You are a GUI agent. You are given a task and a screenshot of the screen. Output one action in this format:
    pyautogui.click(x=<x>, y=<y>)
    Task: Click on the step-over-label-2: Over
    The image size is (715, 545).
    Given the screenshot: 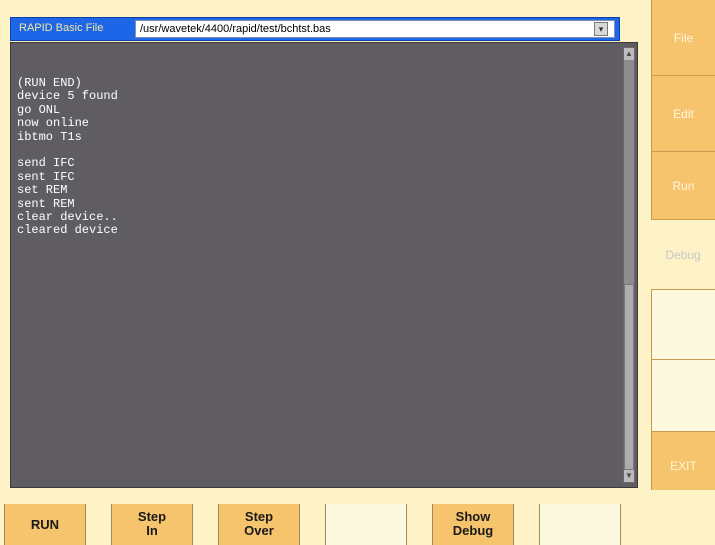 What is the action you would take?
    pyautogui.click(x=259, y=530)
    